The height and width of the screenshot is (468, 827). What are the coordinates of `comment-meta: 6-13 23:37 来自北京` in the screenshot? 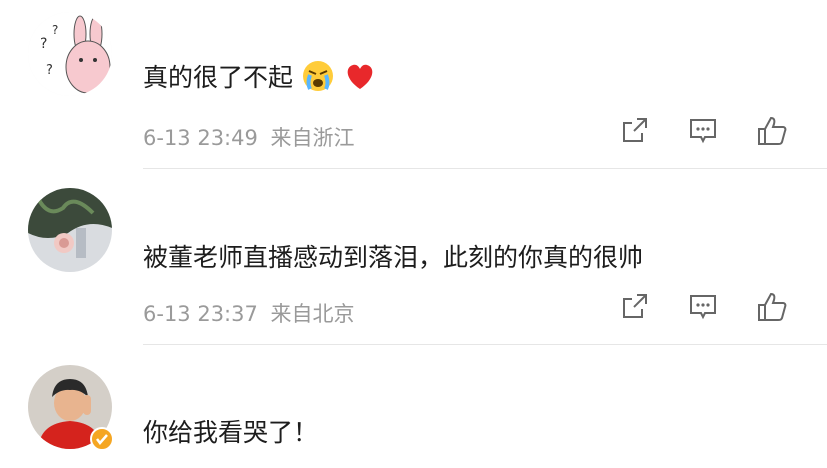 It's located at (249, 313).